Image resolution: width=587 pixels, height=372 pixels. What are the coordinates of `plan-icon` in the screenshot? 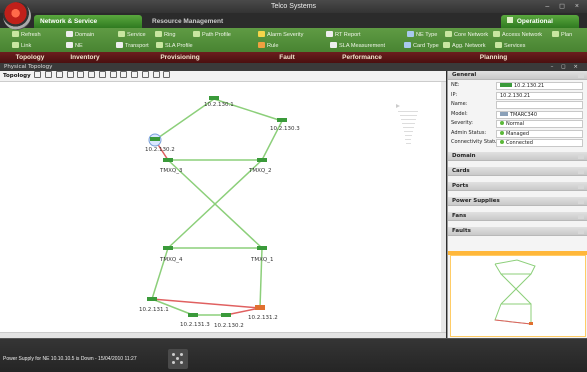 It's located at (555, 34).